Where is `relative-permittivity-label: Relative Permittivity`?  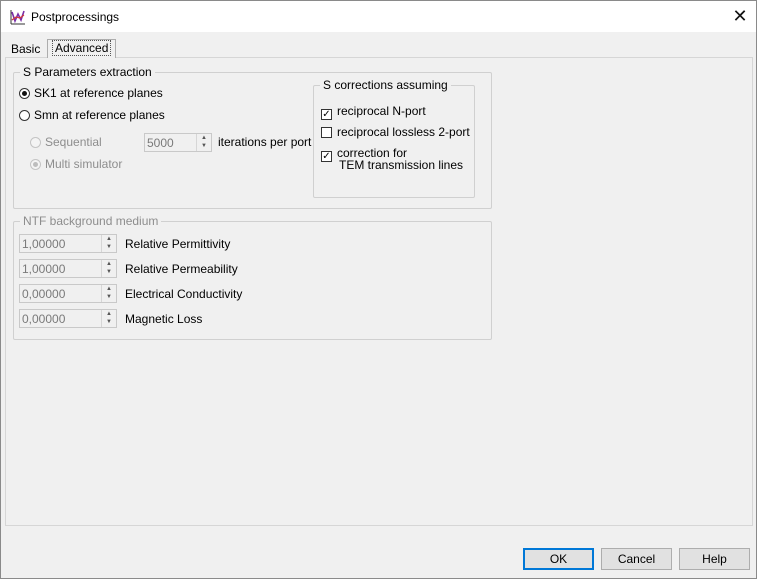
relative-permittivity-label: Relative Permittivity is located at coordinates (178, 244).